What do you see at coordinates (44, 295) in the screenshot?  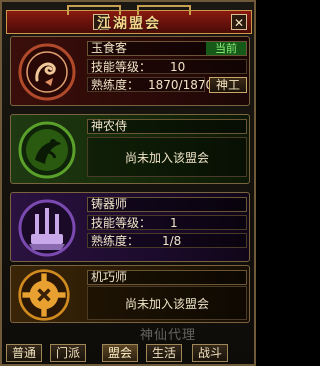 I see `gear-emblem-icon` at bounding box center [44, 295].